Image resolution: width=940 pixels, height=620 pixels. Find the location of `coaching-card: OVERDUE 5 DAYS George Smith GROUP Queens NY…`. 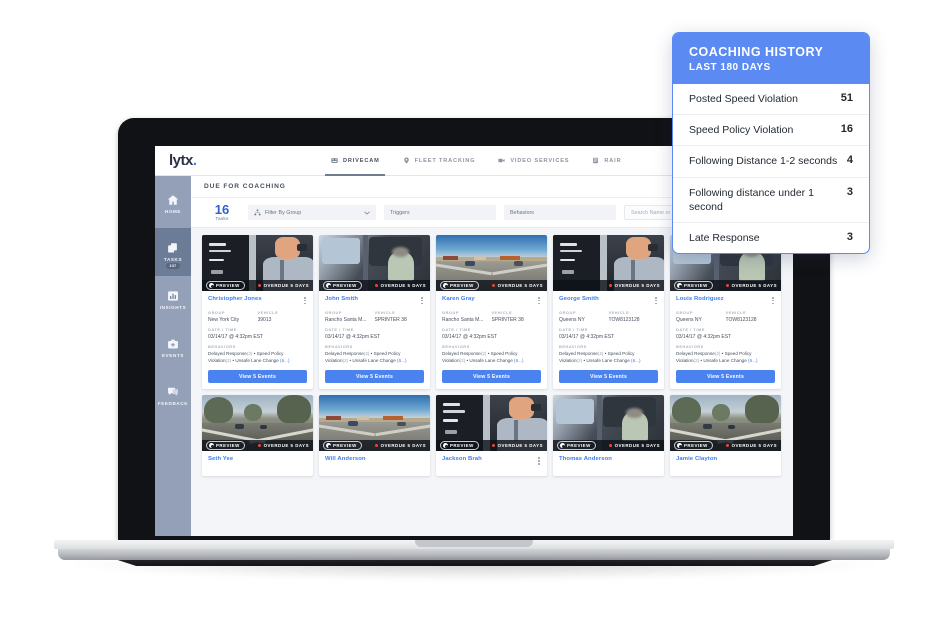

coaching-card: OVERDUE 5 DAYS George Smith GROUP Queens NY… is located at coordinates (608, 312).